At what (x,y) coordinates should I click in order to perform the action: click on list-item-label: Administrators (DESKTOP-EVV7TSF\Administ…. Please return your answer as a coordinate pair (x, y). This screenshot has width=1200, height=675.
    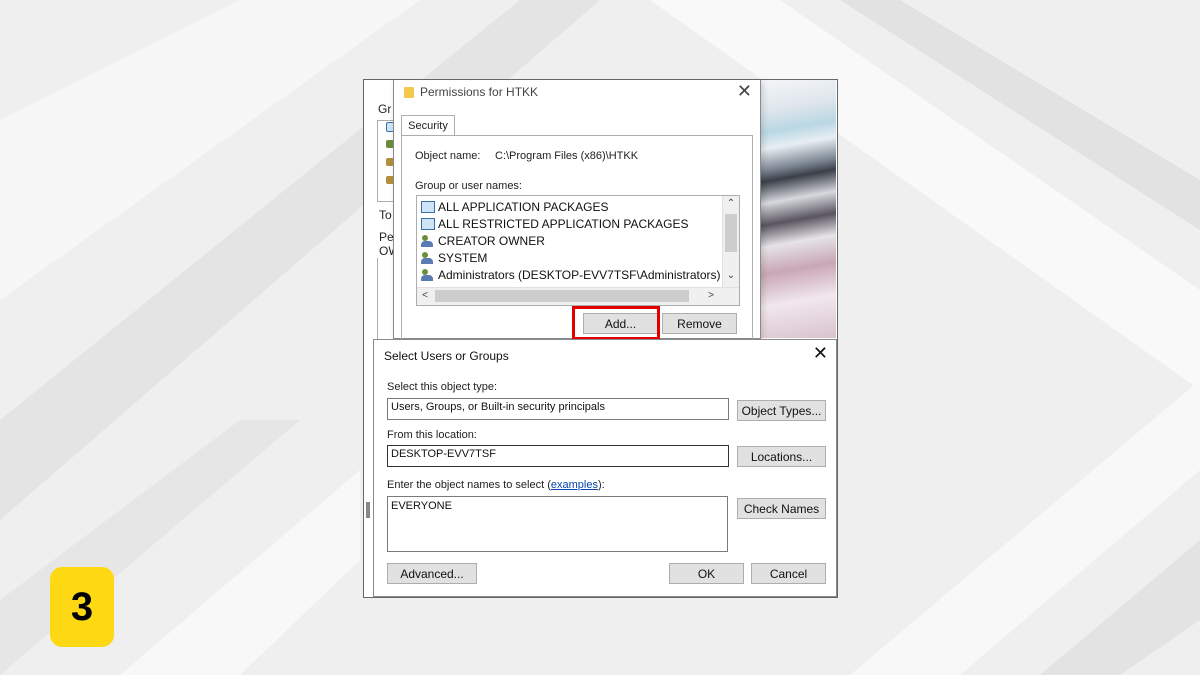
    Looking at the image, I should click on (579, 274).